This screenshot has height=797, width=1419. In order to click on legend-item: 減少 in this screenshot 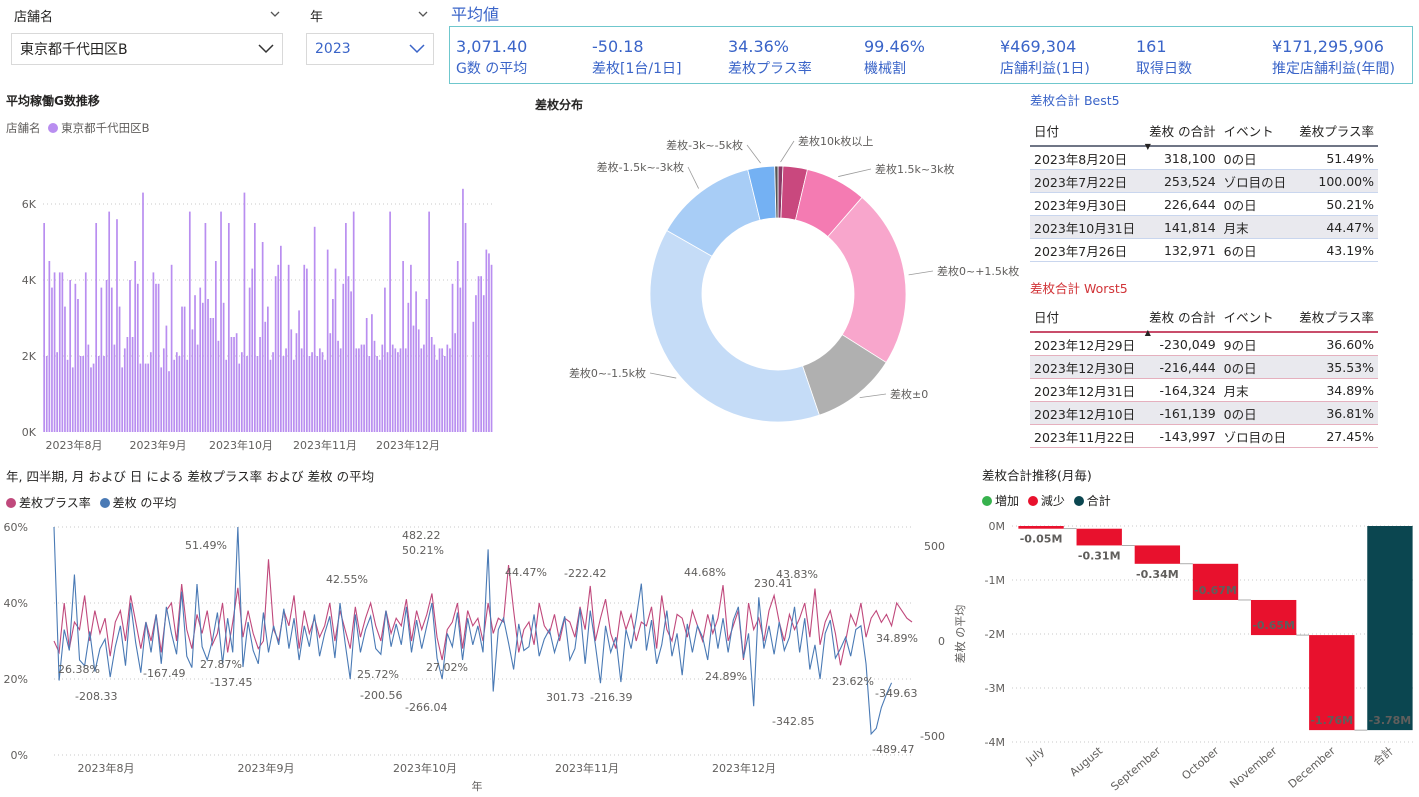, I will do `click(1052, 501)`.